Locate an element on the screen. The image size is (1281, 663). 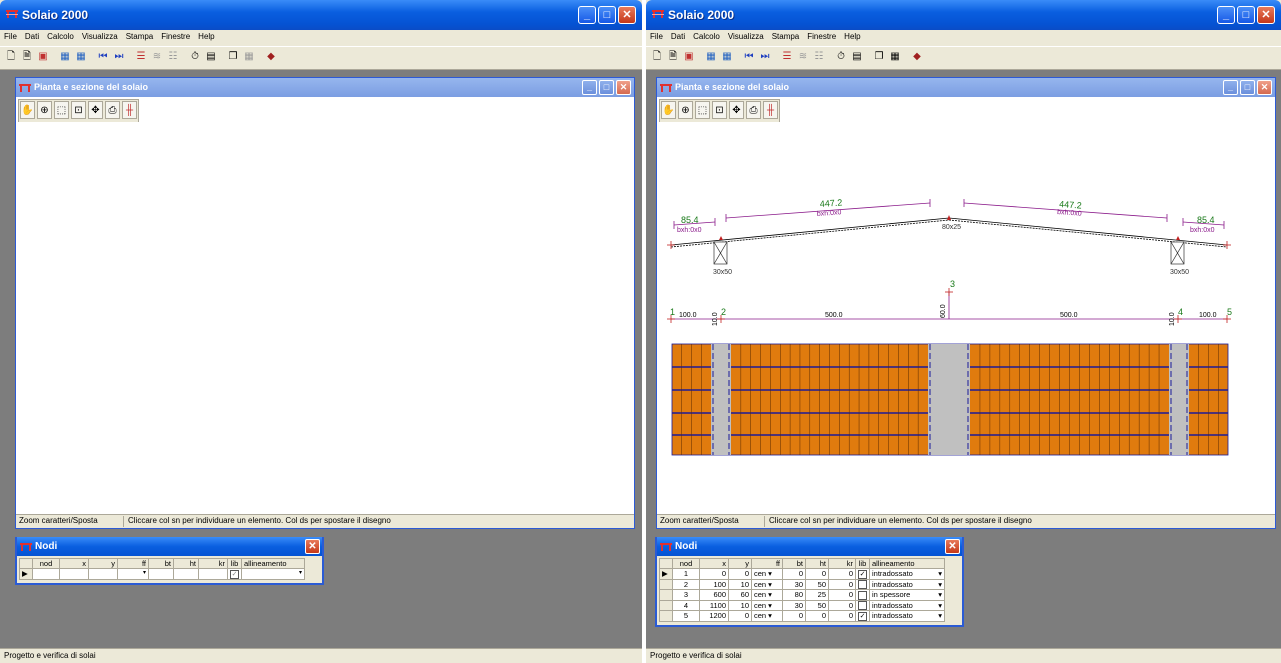
title-bar: Solaio 2000 _ □ ✕ is located at coordinates (321, 15).